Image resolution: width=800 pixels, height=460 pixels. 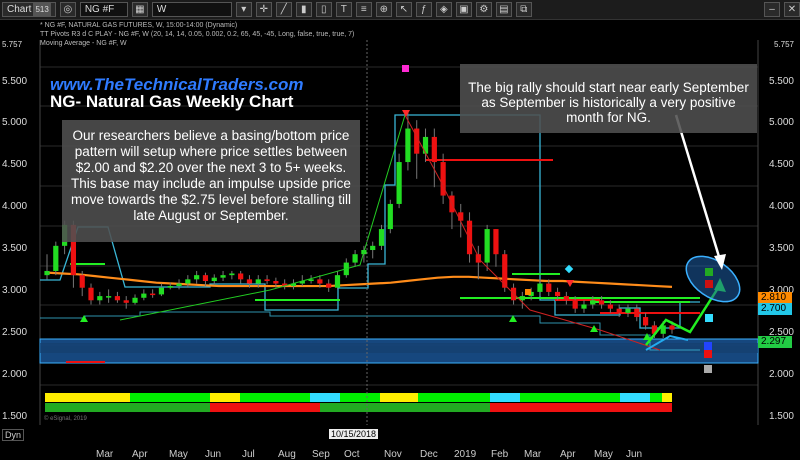 What do you see at coordinates (708, 346) in the screenshot?
I see `zone-blue-square` at bounding box center [708, 346].